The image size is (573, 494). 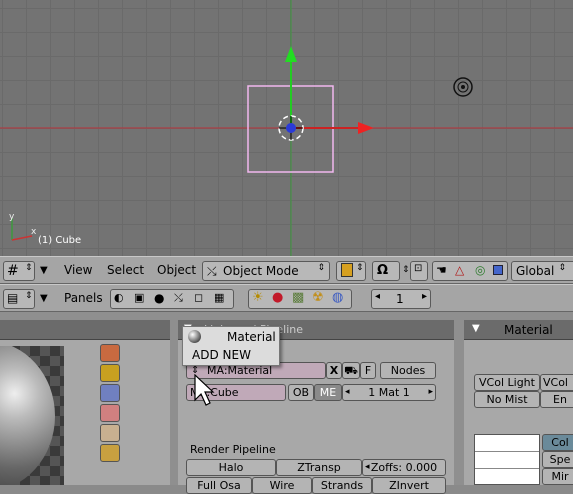 I want to click on material-panel-title: Material, so click(x=528, y=330).